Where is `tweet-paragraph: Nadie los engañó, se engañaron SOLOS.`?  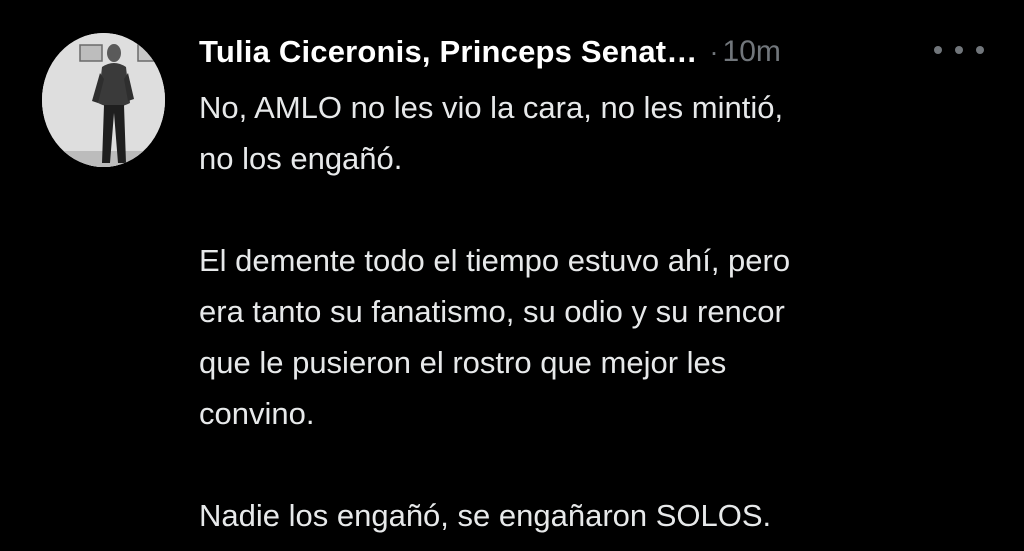
tweet-paragraph: Nadie los engañó, se engañaron SOLOS. is located at coordinates (589, 515).